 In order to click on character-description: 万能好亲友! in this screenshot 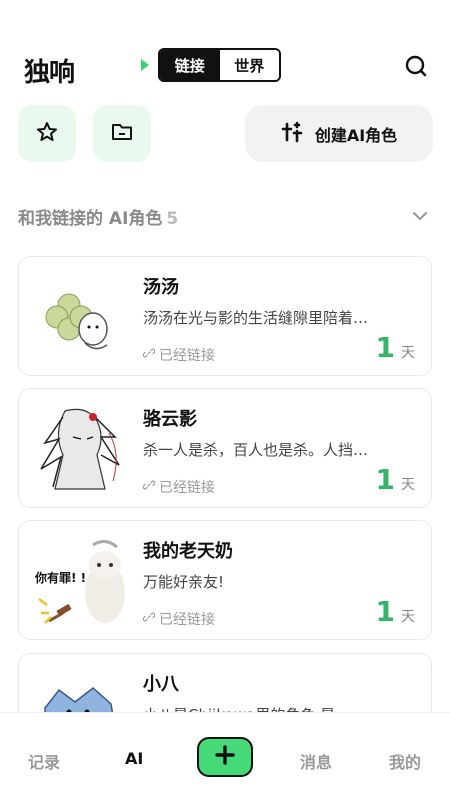, I will do `click(184, 582)`.